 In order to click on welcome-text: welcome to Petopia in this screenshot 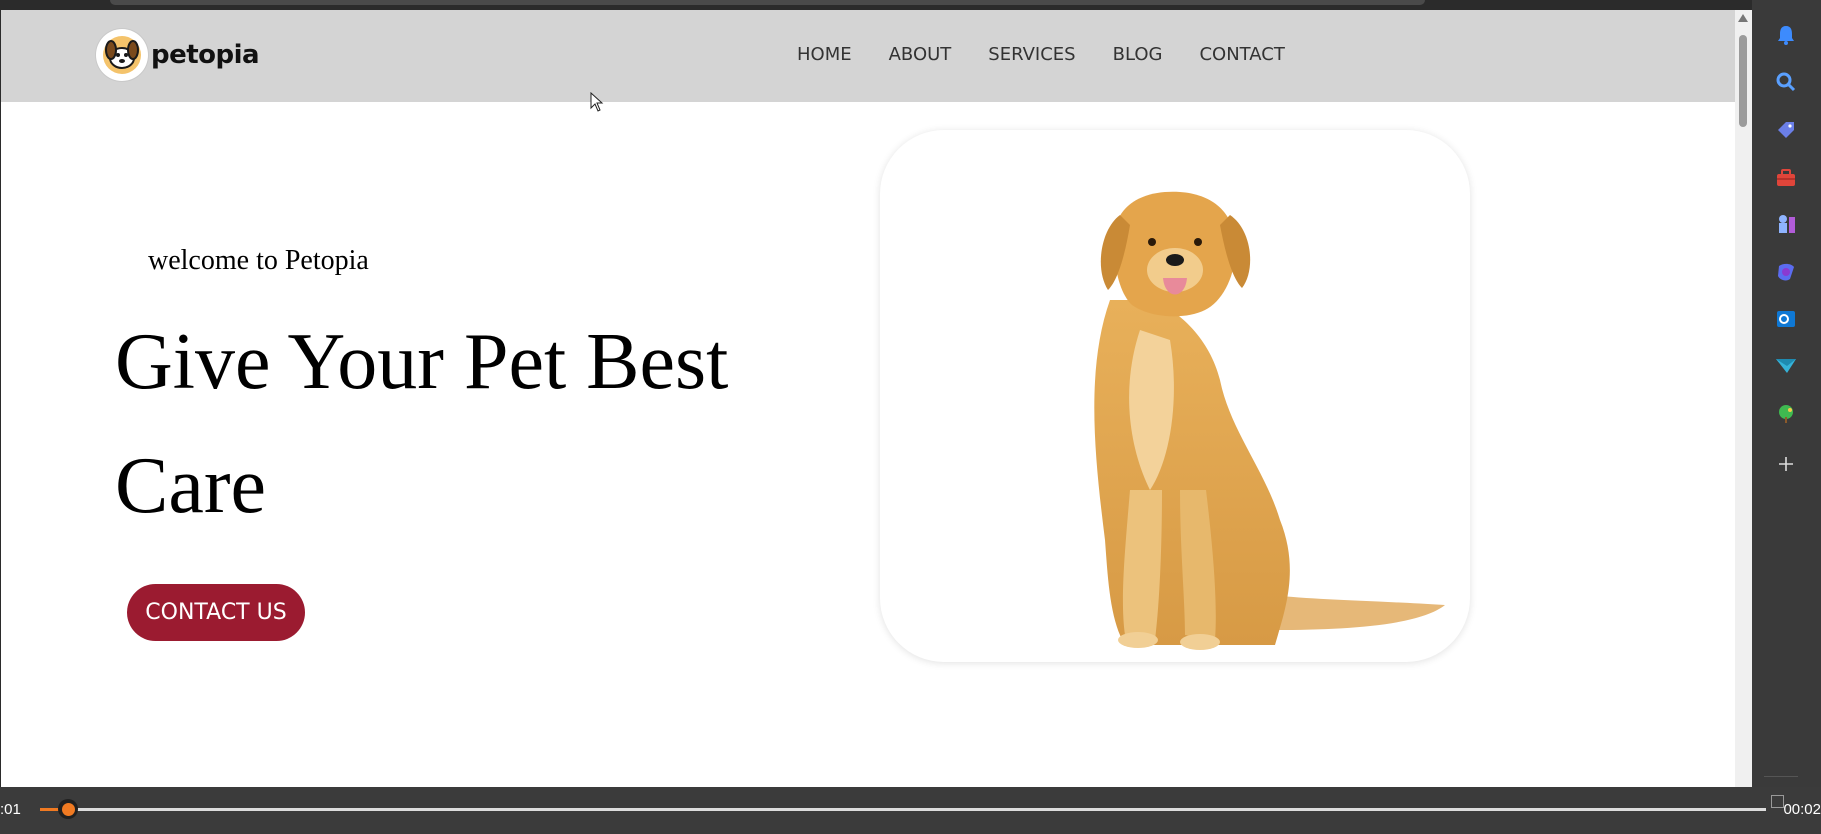, I will do `click(258, 260)`.